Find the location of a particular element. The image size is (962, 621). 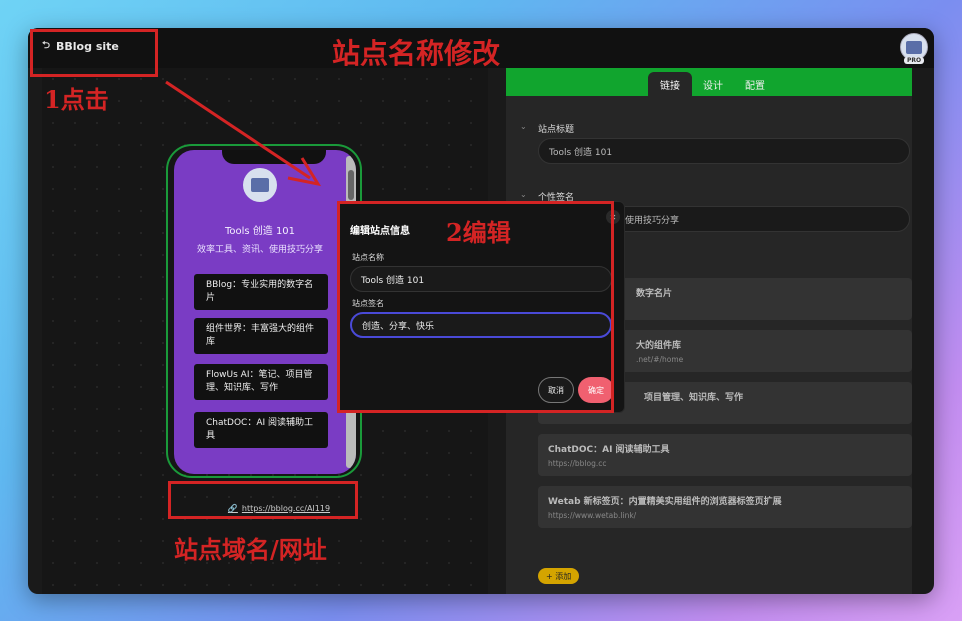

annotation-arrow is located at coordinates (243, 133).